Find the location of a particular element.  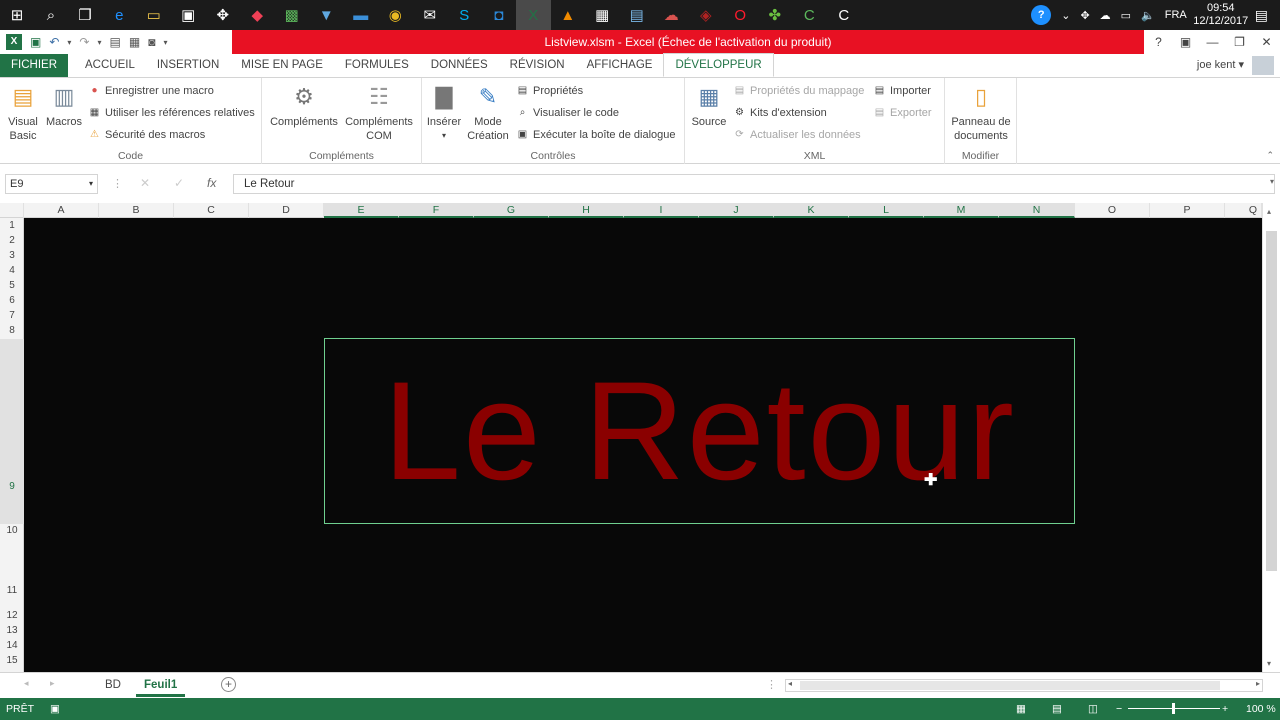

column-header: G is located at coordinates (511, 210).